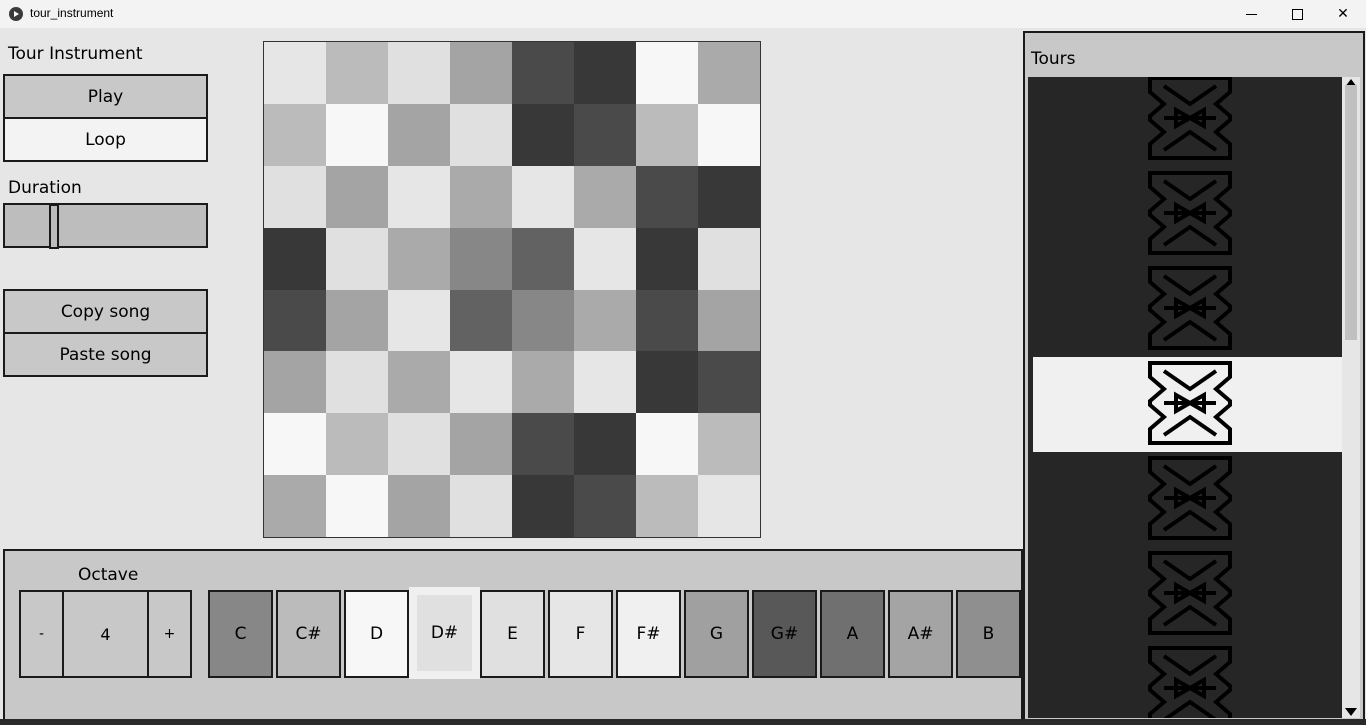  What do you see at coordinates (1351, 212) in the screenshot?
I see `scroll-thumb` at bounding box center [1351, 212].